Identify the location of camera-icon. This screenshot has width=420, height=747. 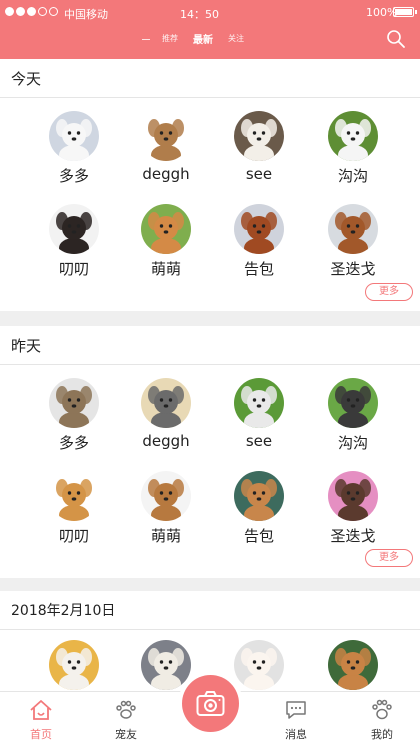
(210, 703).